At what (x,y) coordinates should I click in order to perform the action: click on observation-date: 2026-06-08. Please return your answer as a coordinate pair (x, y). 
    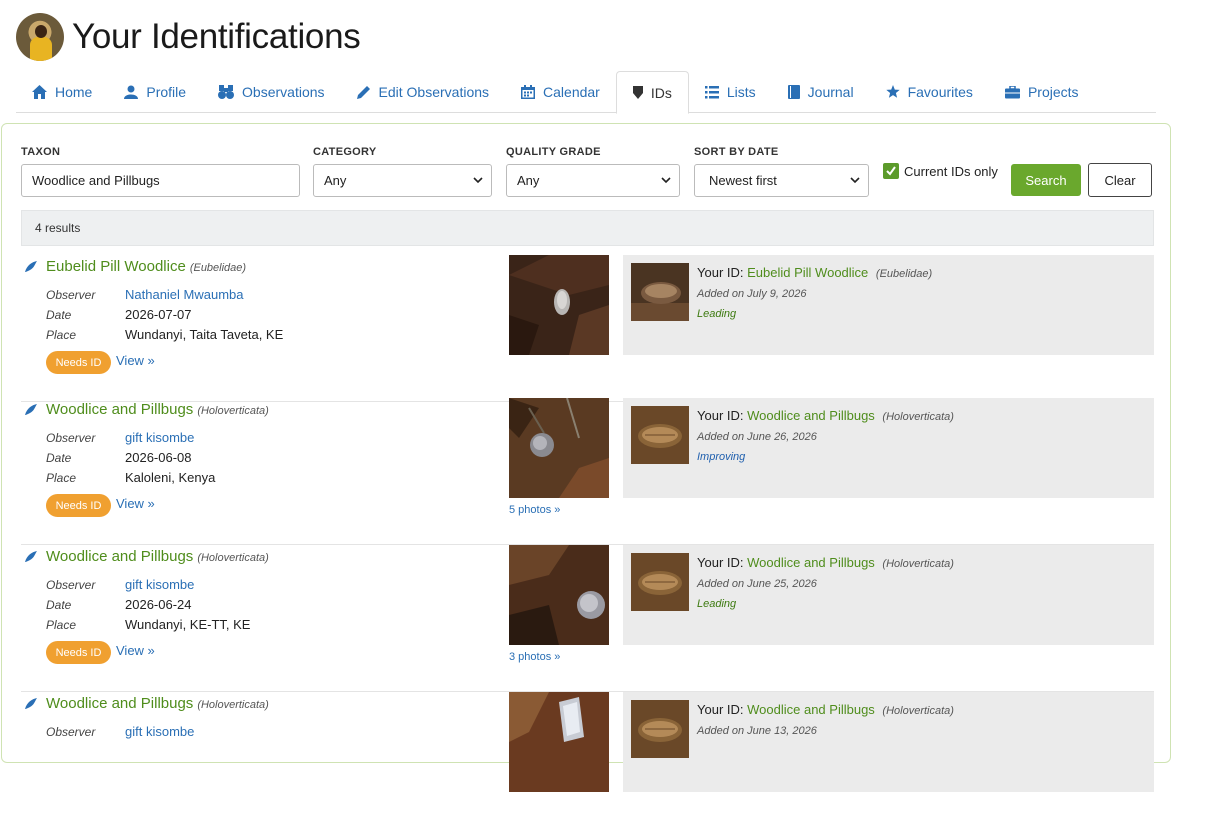
    Looking at the image, I should click on (158, 457).